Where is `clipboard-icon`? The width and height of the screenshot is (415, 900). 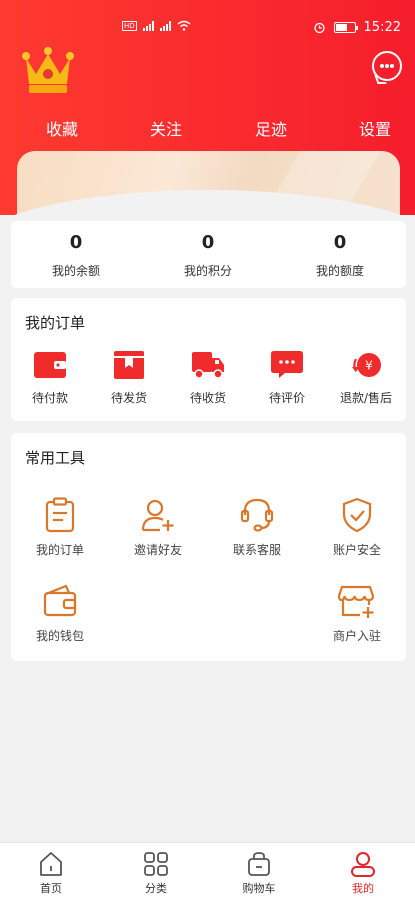
clipboard-icon is located at coordinates (60, 515).